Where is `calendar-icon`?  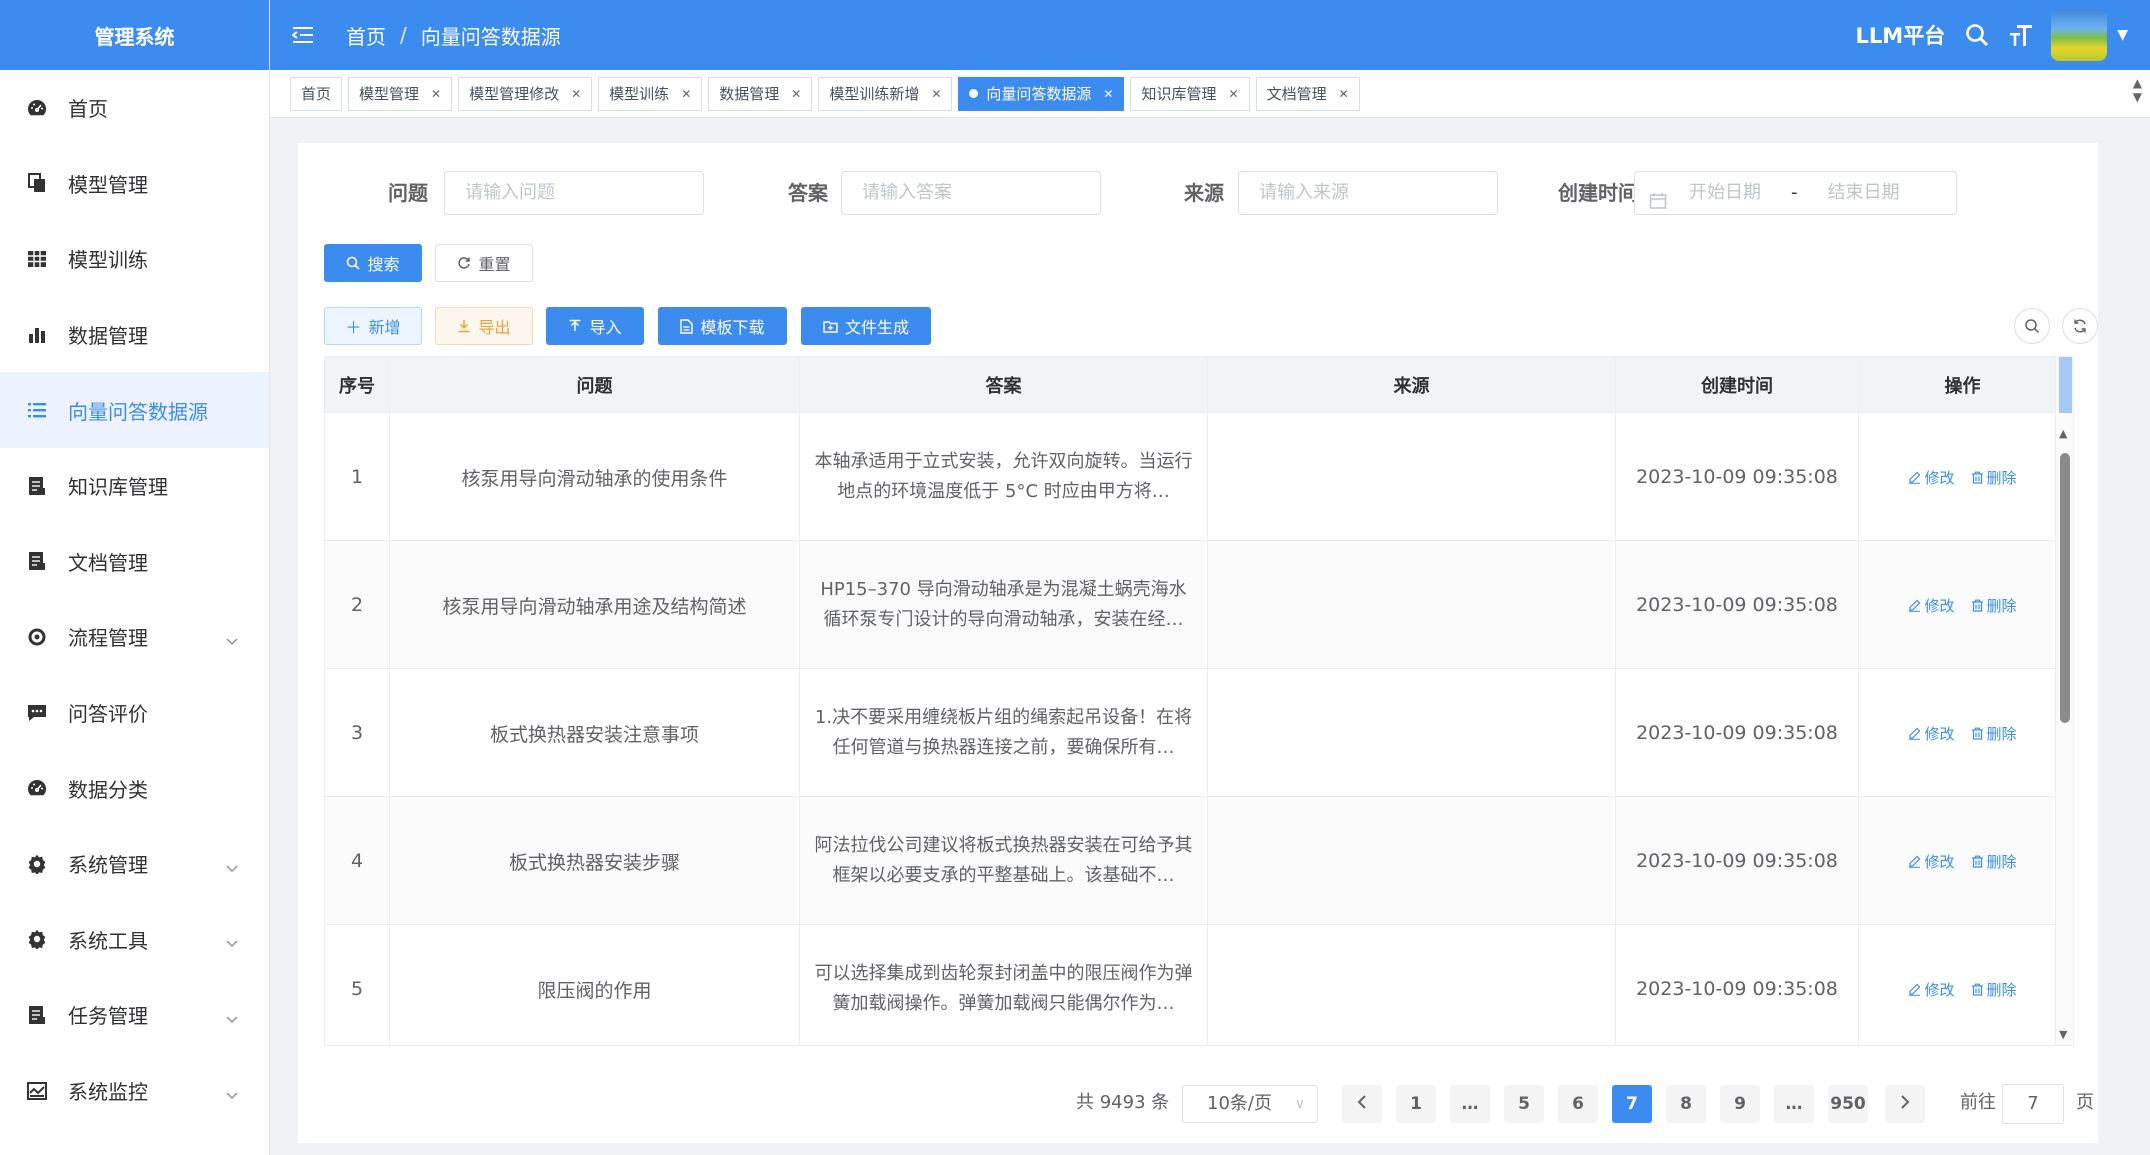 calendar-icon is located at coordinates (1658, 196).